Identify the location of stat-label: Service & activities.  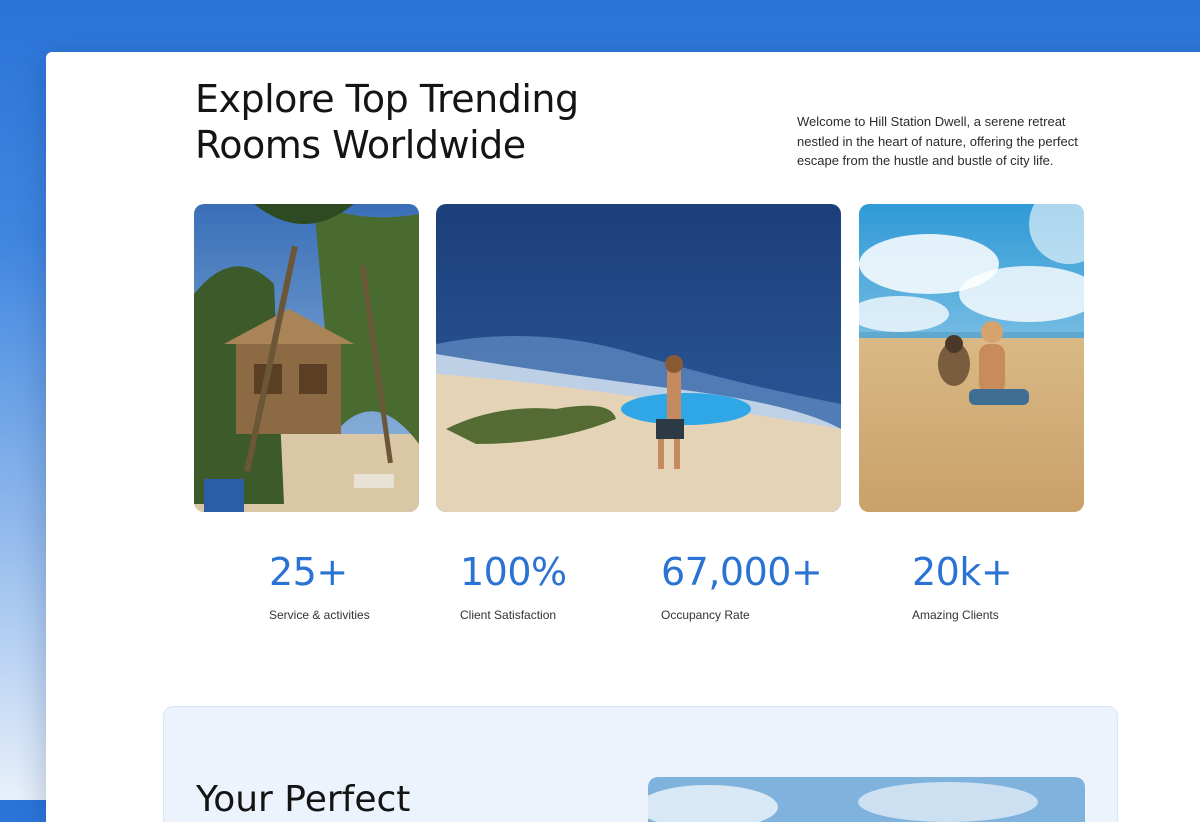
(319, 615).